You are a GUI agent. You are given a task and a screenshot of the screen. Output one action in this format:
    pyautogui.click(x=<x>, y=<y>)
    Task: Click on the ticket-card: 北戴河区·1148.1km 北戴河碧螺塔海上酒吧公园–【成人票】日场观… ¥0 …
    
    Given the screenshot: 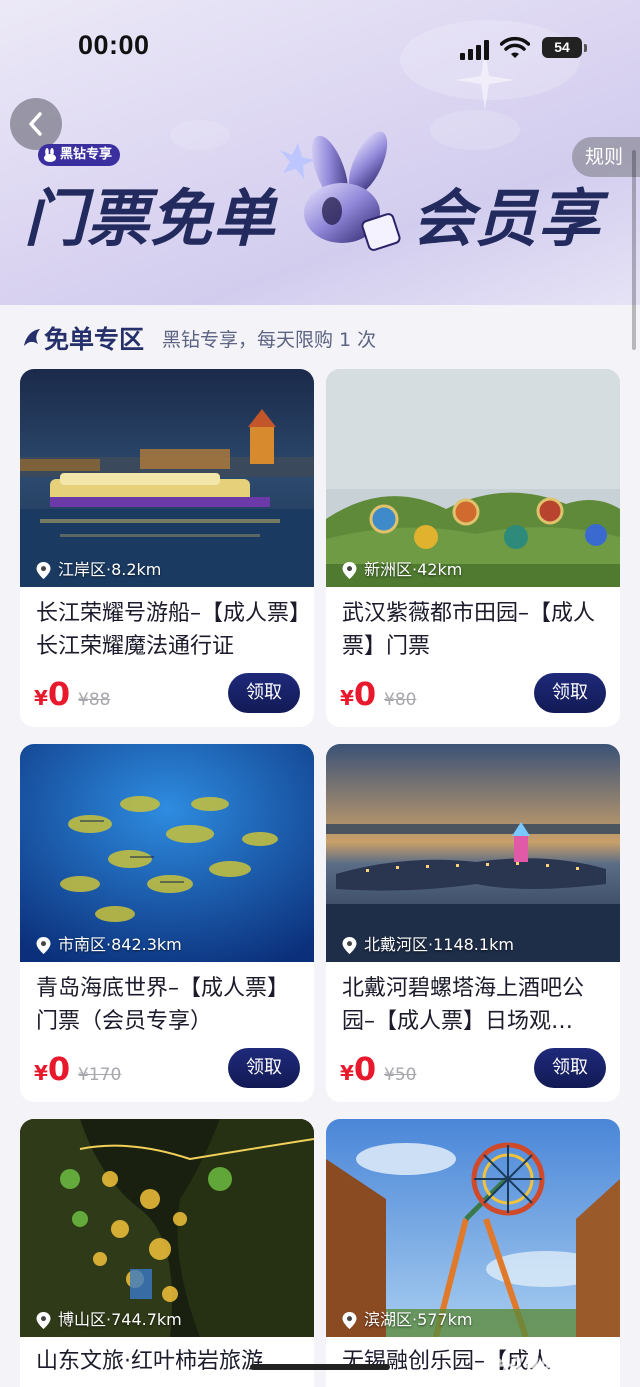 What is the action you would take?
    pyautogui.click(x=473, y=923)
    